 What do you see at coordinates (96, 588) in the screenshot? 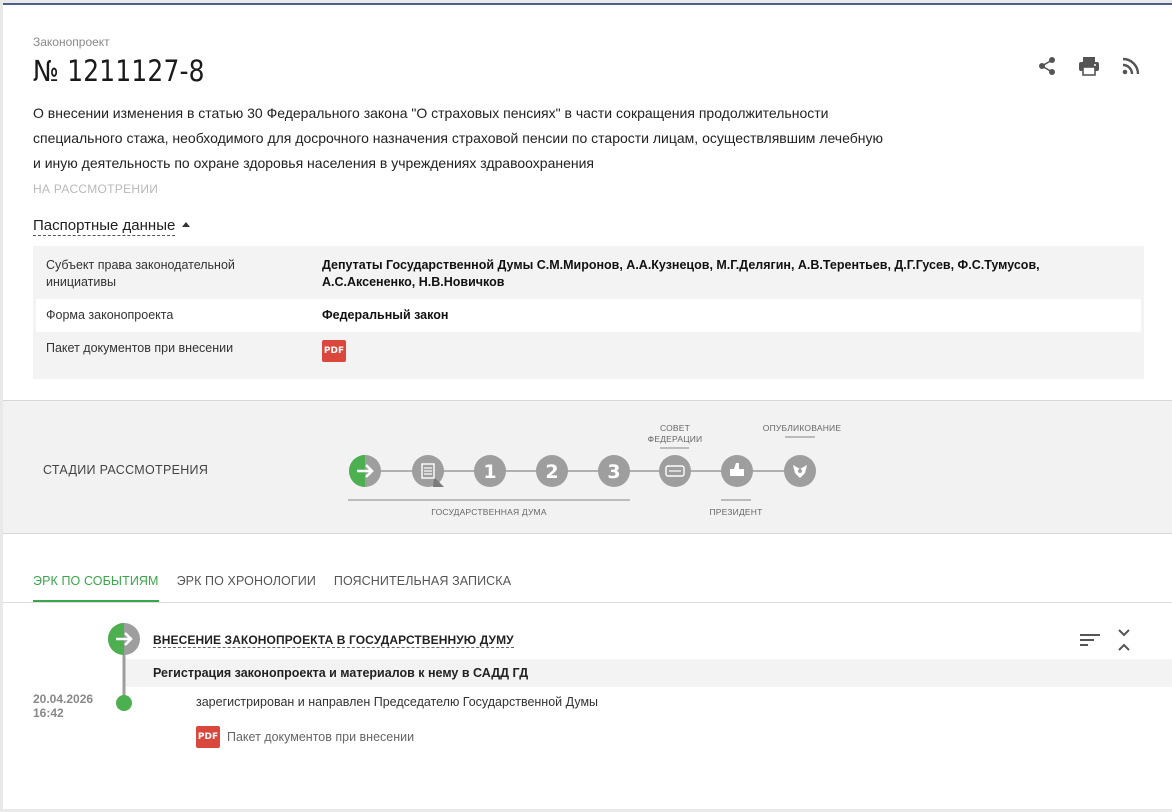
I see `tab-events: ЭРК ПО СОБЫТИЯМ` at bounding box center [96, 588].